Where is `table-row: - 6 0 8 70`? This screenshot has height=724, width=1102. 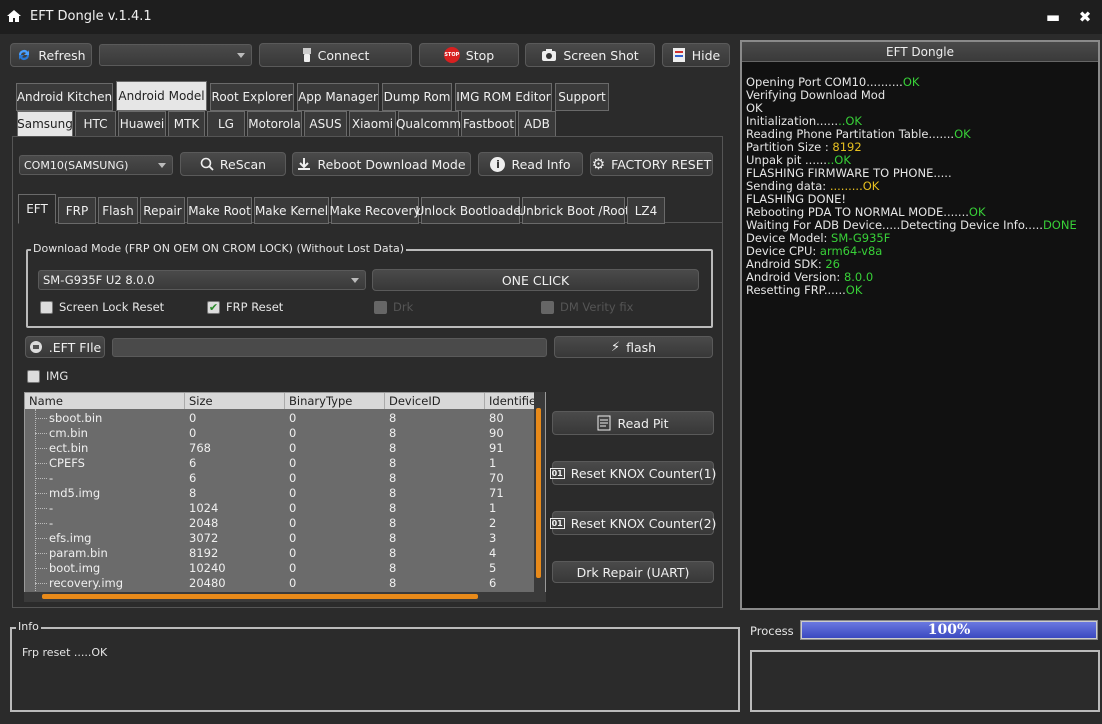 table-row: - 6 0 8 70 is located at coordinates (281, 478).